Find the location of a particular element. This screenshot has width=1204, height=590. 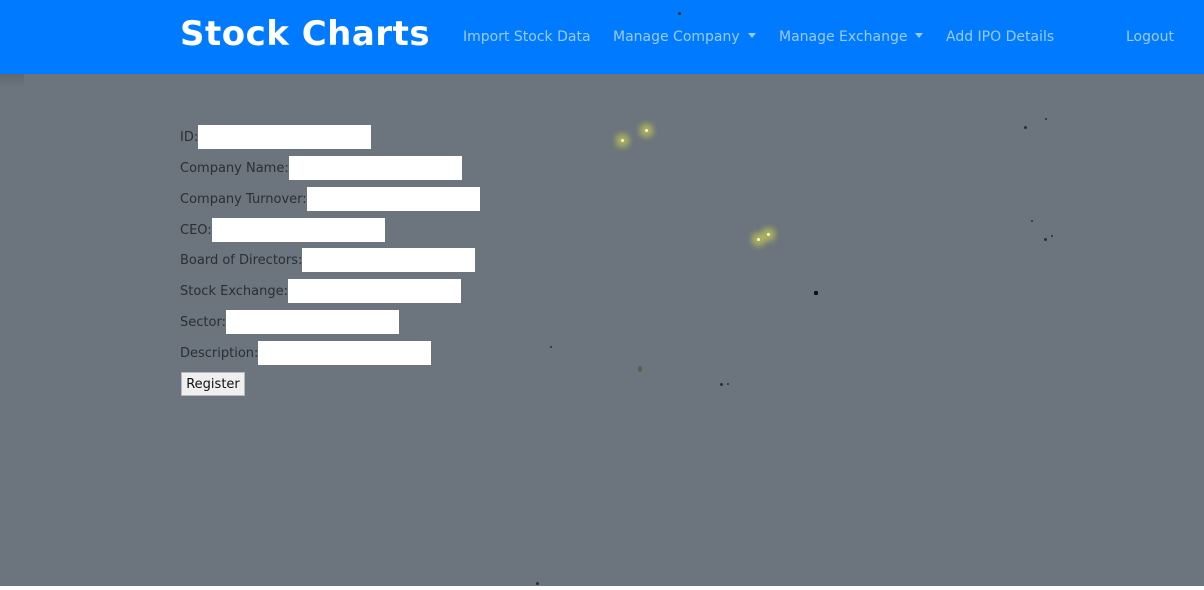

form-row-company-name: Company Name: is located at coordinates (321, 168).